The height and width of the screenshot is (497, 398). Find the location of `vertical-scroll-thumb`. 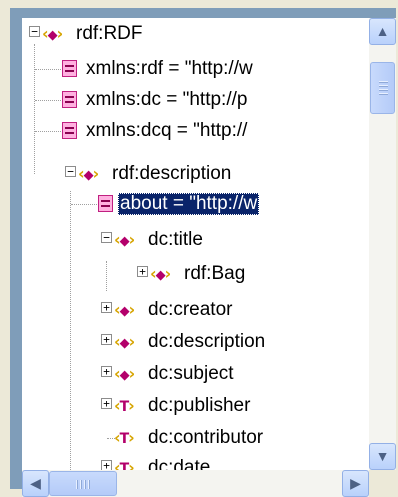

vertical-scroll-thumb is located at coordinates (382, 88).